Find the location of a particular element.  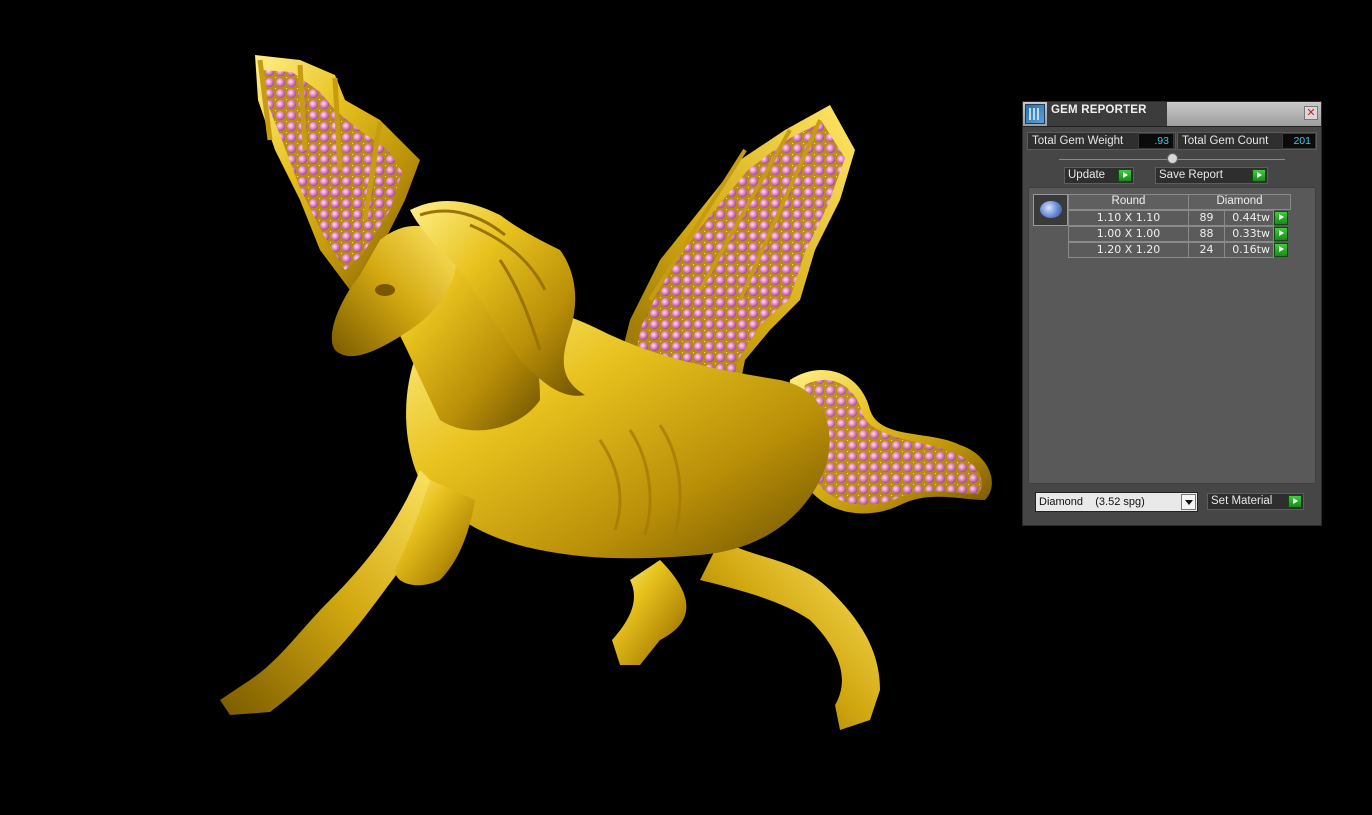

total-gem-count-text: Total Gem Count is located at coordinates (1225, 141).